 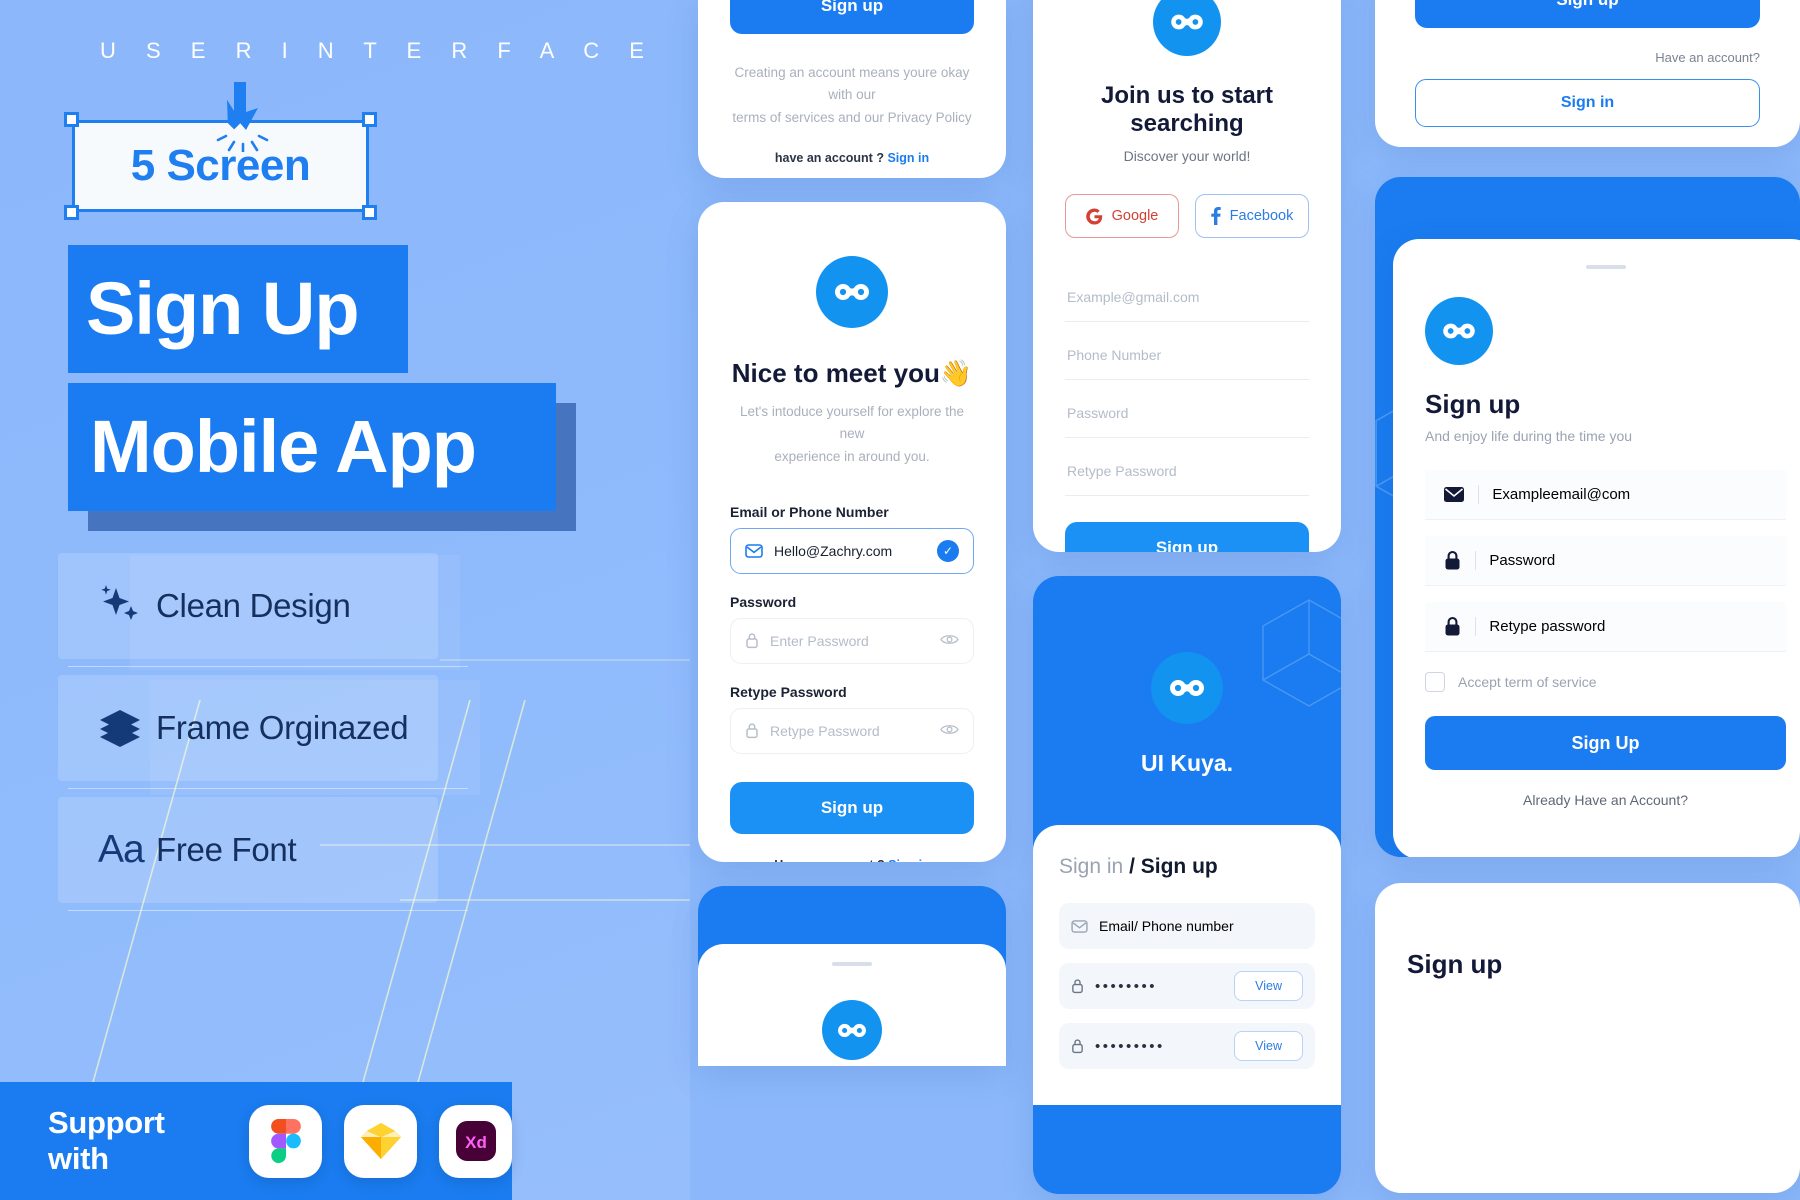 I want to click on selection-badge: 5 Screen, so click(x=220, y=150).